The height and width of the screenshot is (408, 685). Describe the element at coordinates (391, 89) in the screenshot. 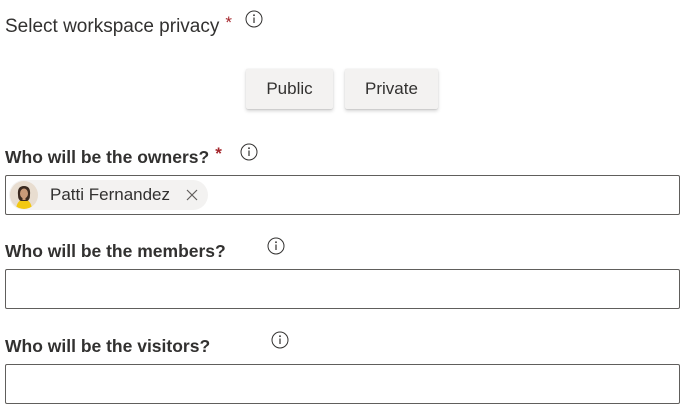

I see `private-button: Private` at that location.